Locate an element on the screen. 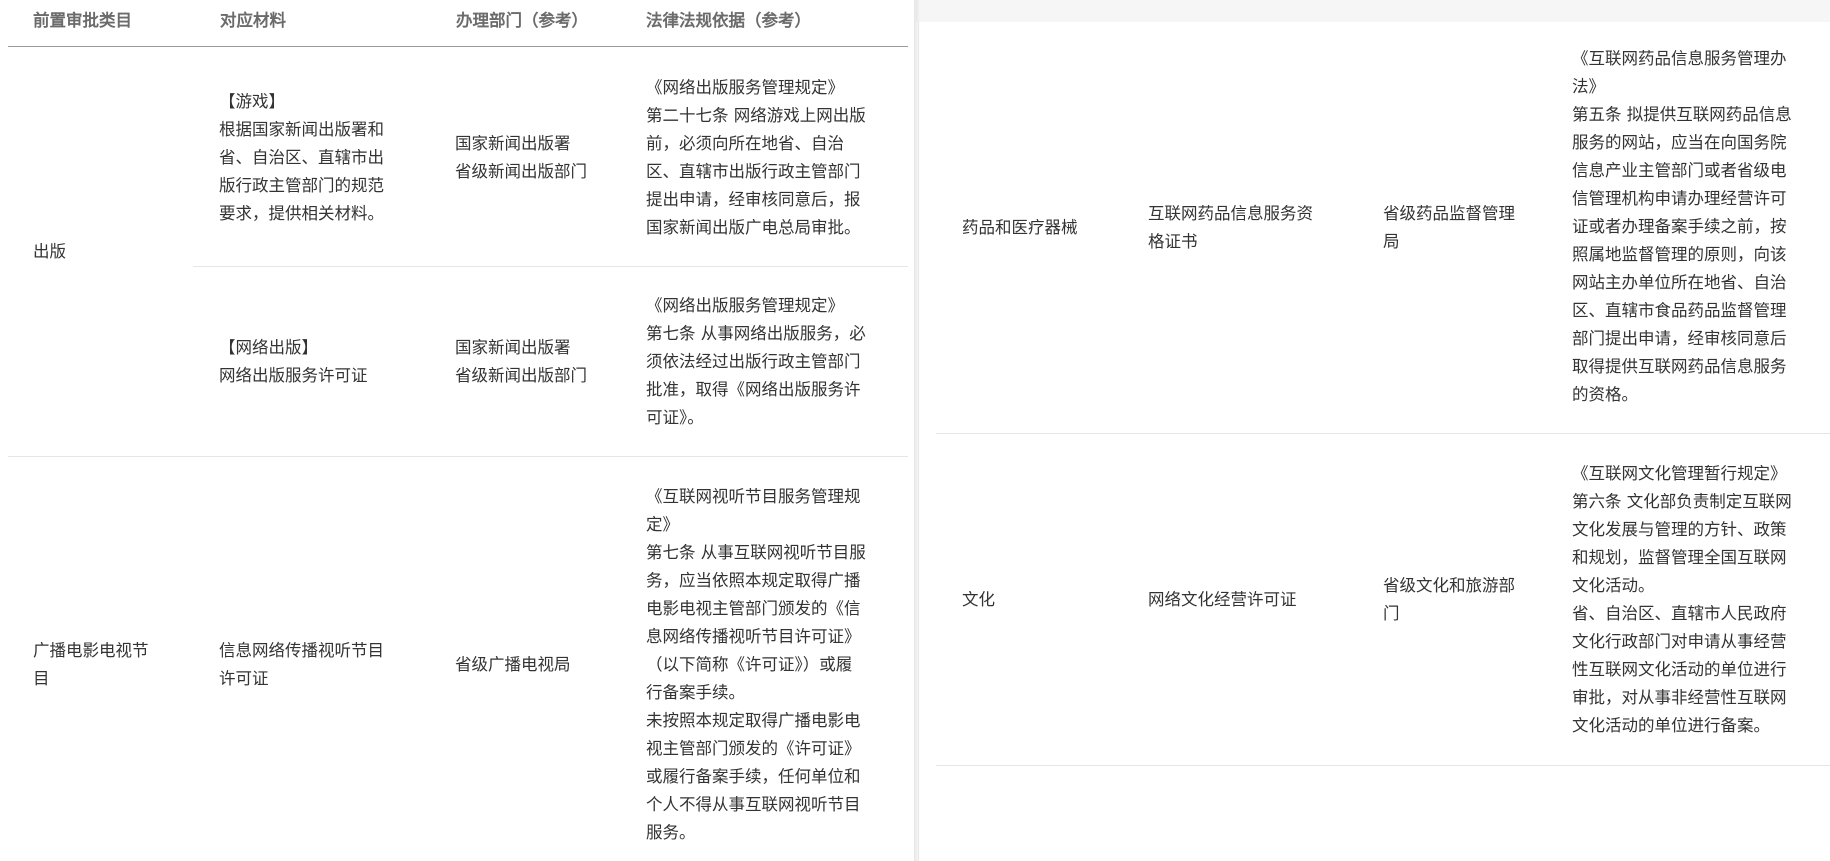  material-network-publishing: 【网络出版】 网络出版服务许可证 is located at coordinates (293, 361).